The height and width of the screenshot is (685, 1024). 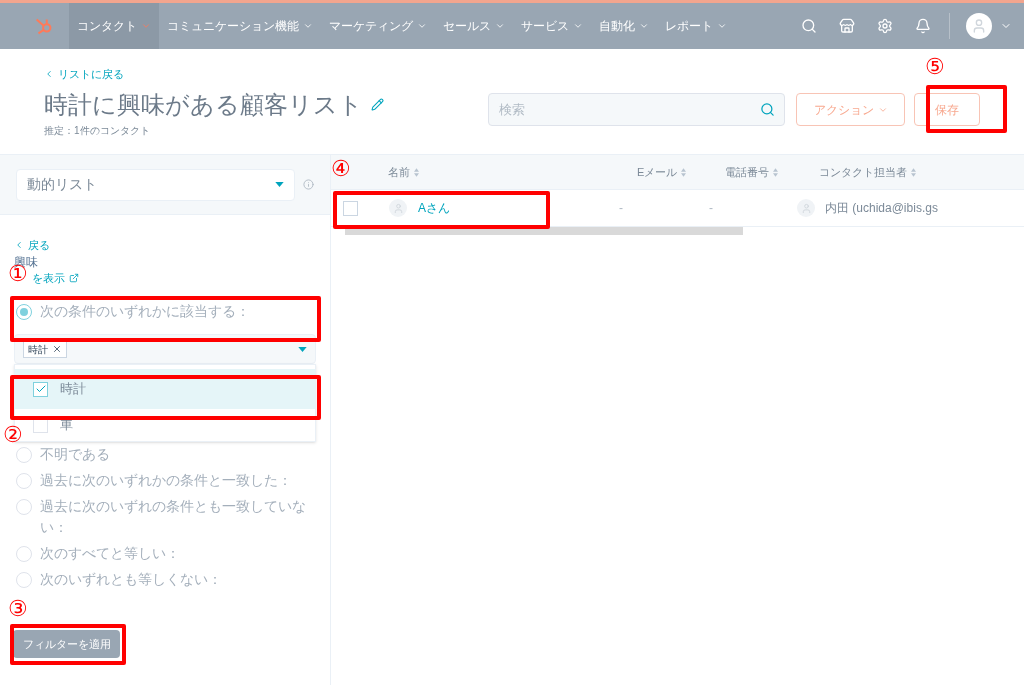 I want to click on nav-menu-item: コンタクト, so click(x=114, y=26).